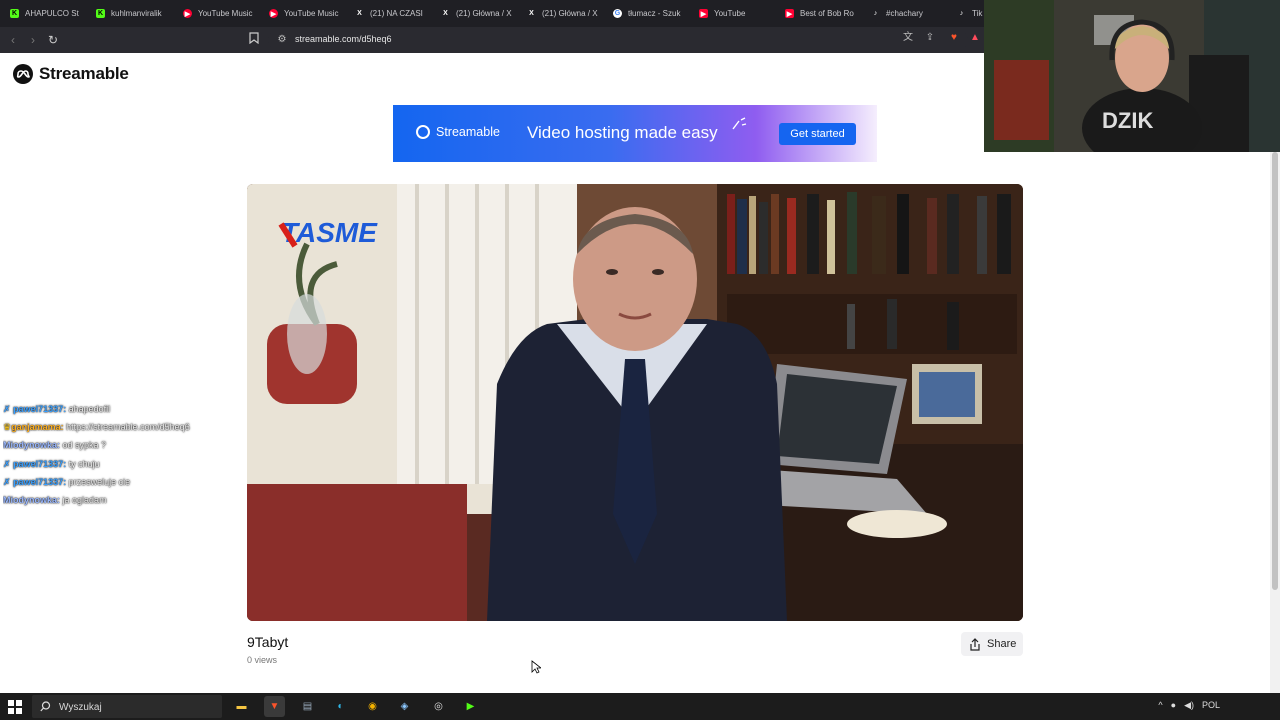  What do you see at coordinates (84, 463) in the screenshot?
I see `chat-text: ty chuju` at bounding box center [84, 463].